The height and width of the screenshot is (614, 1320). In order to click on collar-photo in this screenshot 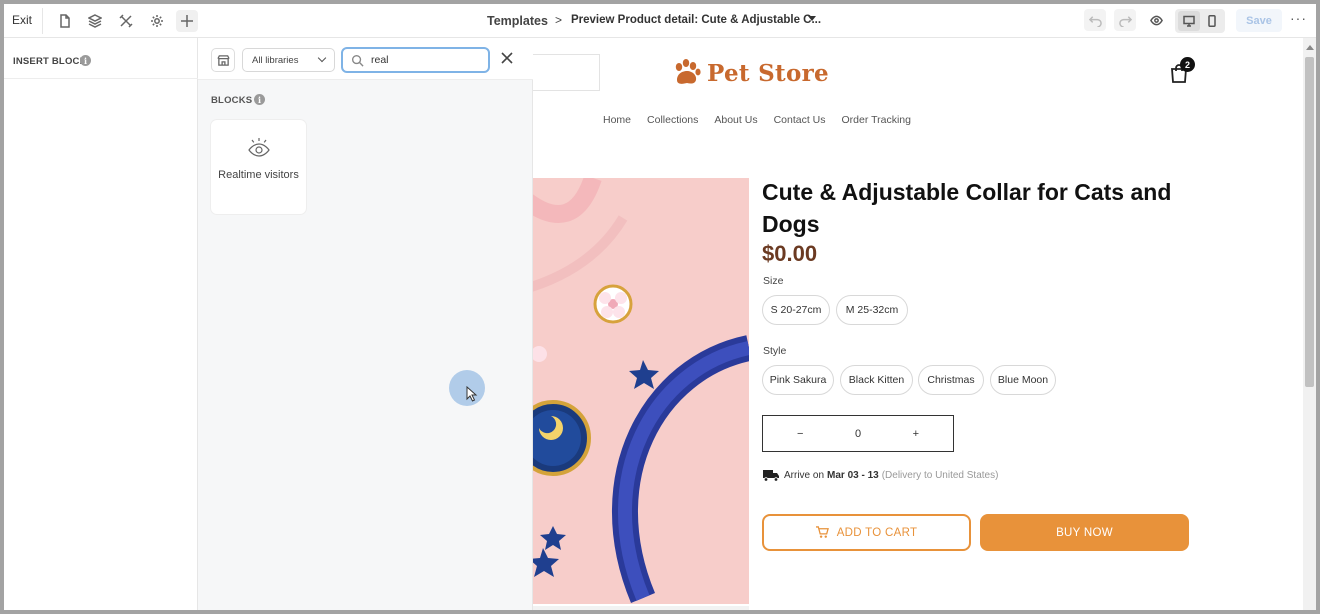, I will do `click(641, 391)`.